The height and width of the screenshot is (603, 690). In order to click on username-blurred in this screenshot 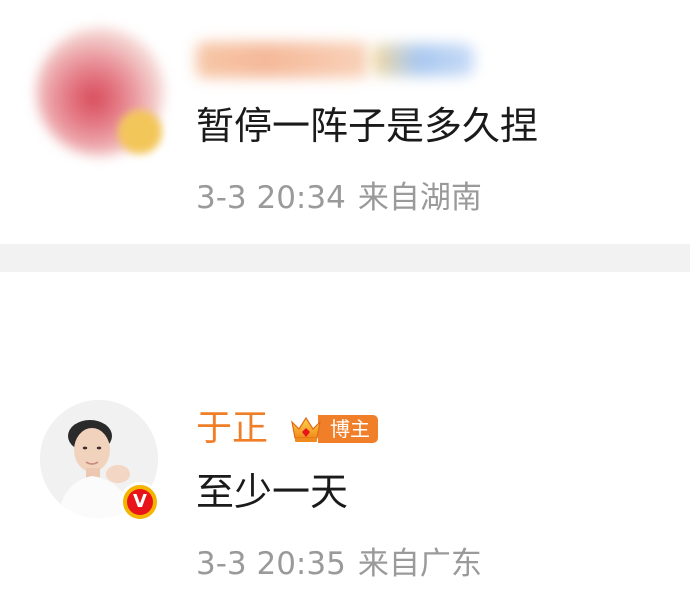, I will do `click(282, 60)`.